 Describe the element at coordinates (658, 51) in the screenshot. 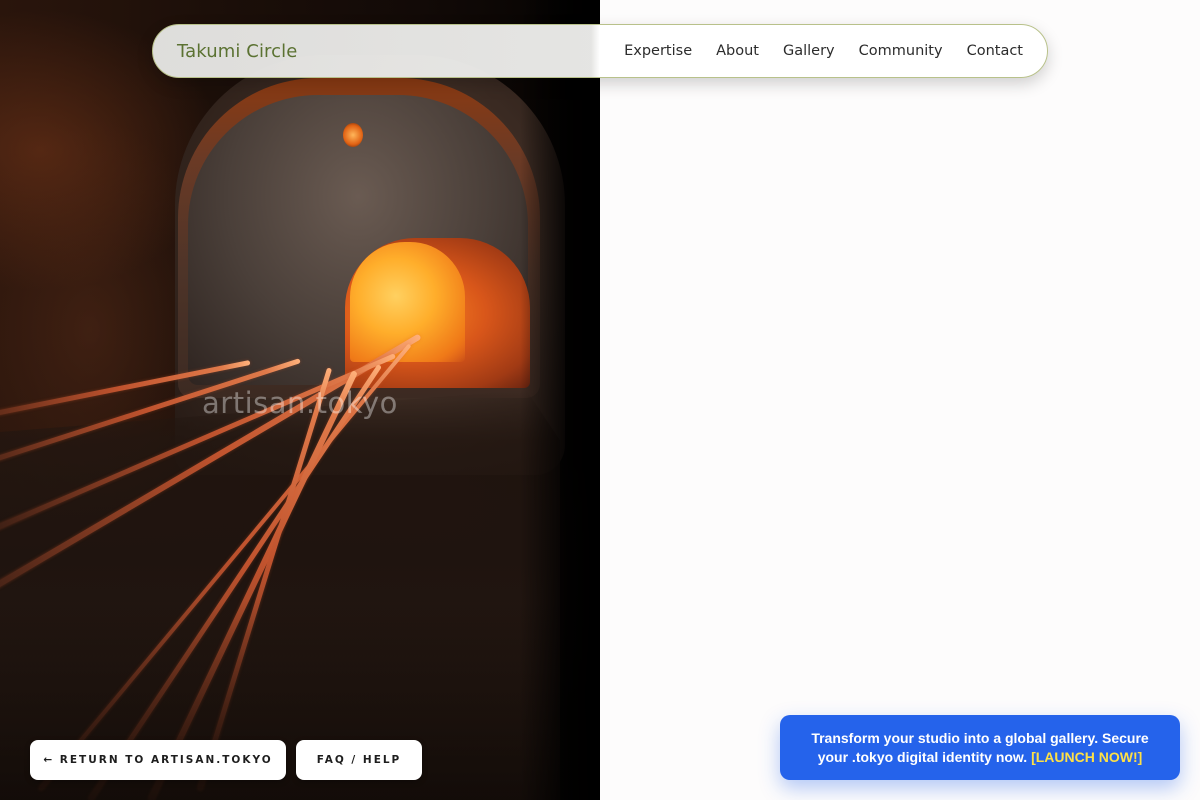

I see `nav-link-expertise: Expertise` at that location.